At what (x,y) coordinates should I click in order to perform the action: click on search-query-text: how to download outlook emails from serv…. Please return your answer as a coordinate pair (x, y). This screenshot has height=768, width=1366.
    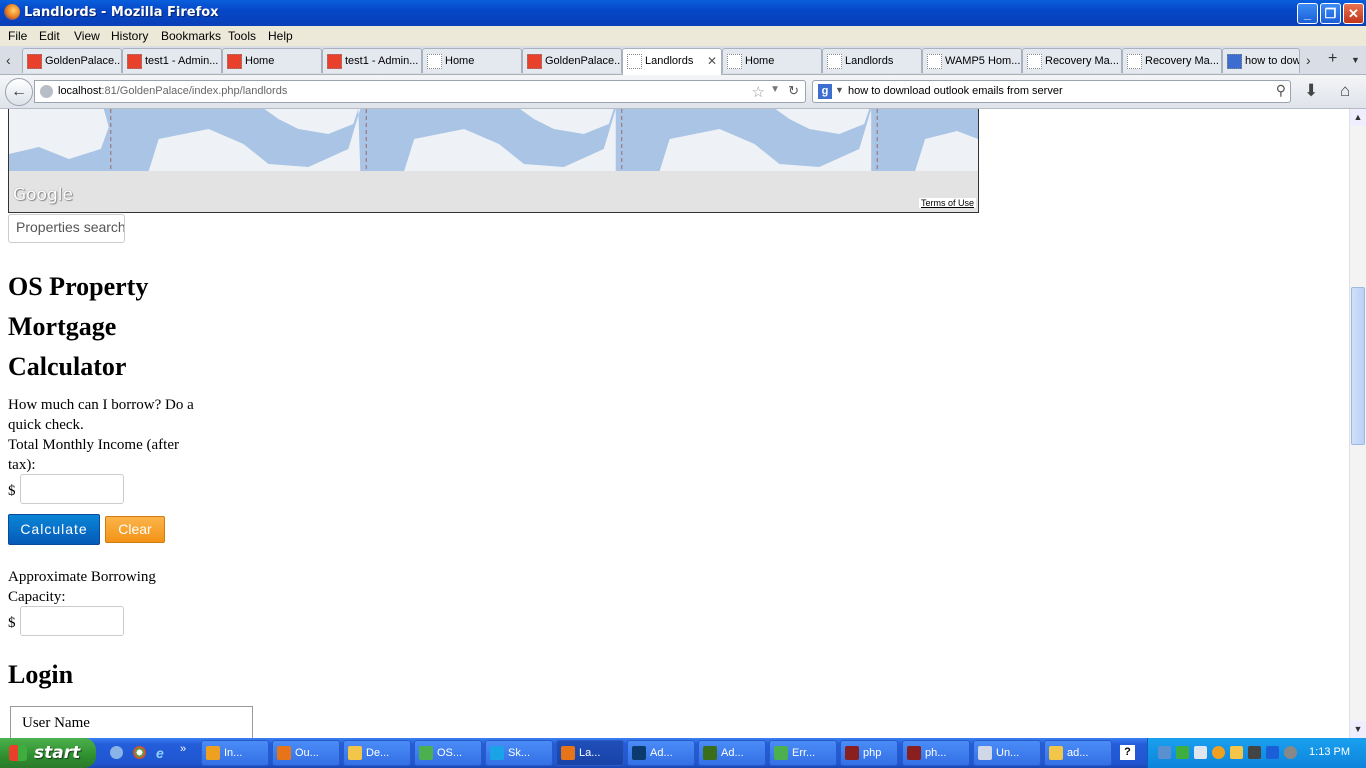
    Looking at the image, I should click on (955, 91).